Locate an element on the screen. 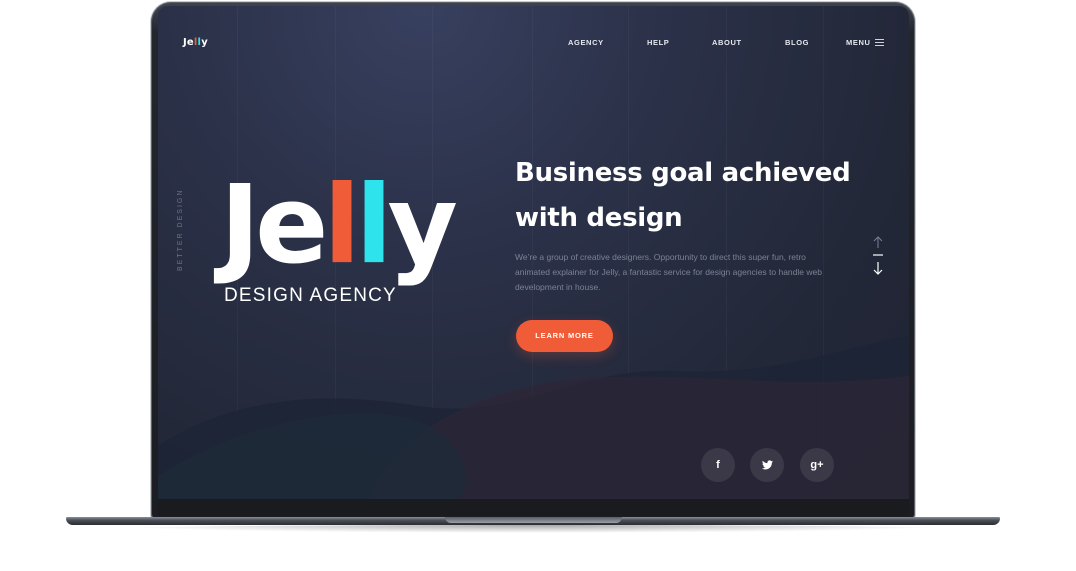 The image size is (1076, 571). hero-headline: Business goal achieved with design is located at coordinates (685, 196).